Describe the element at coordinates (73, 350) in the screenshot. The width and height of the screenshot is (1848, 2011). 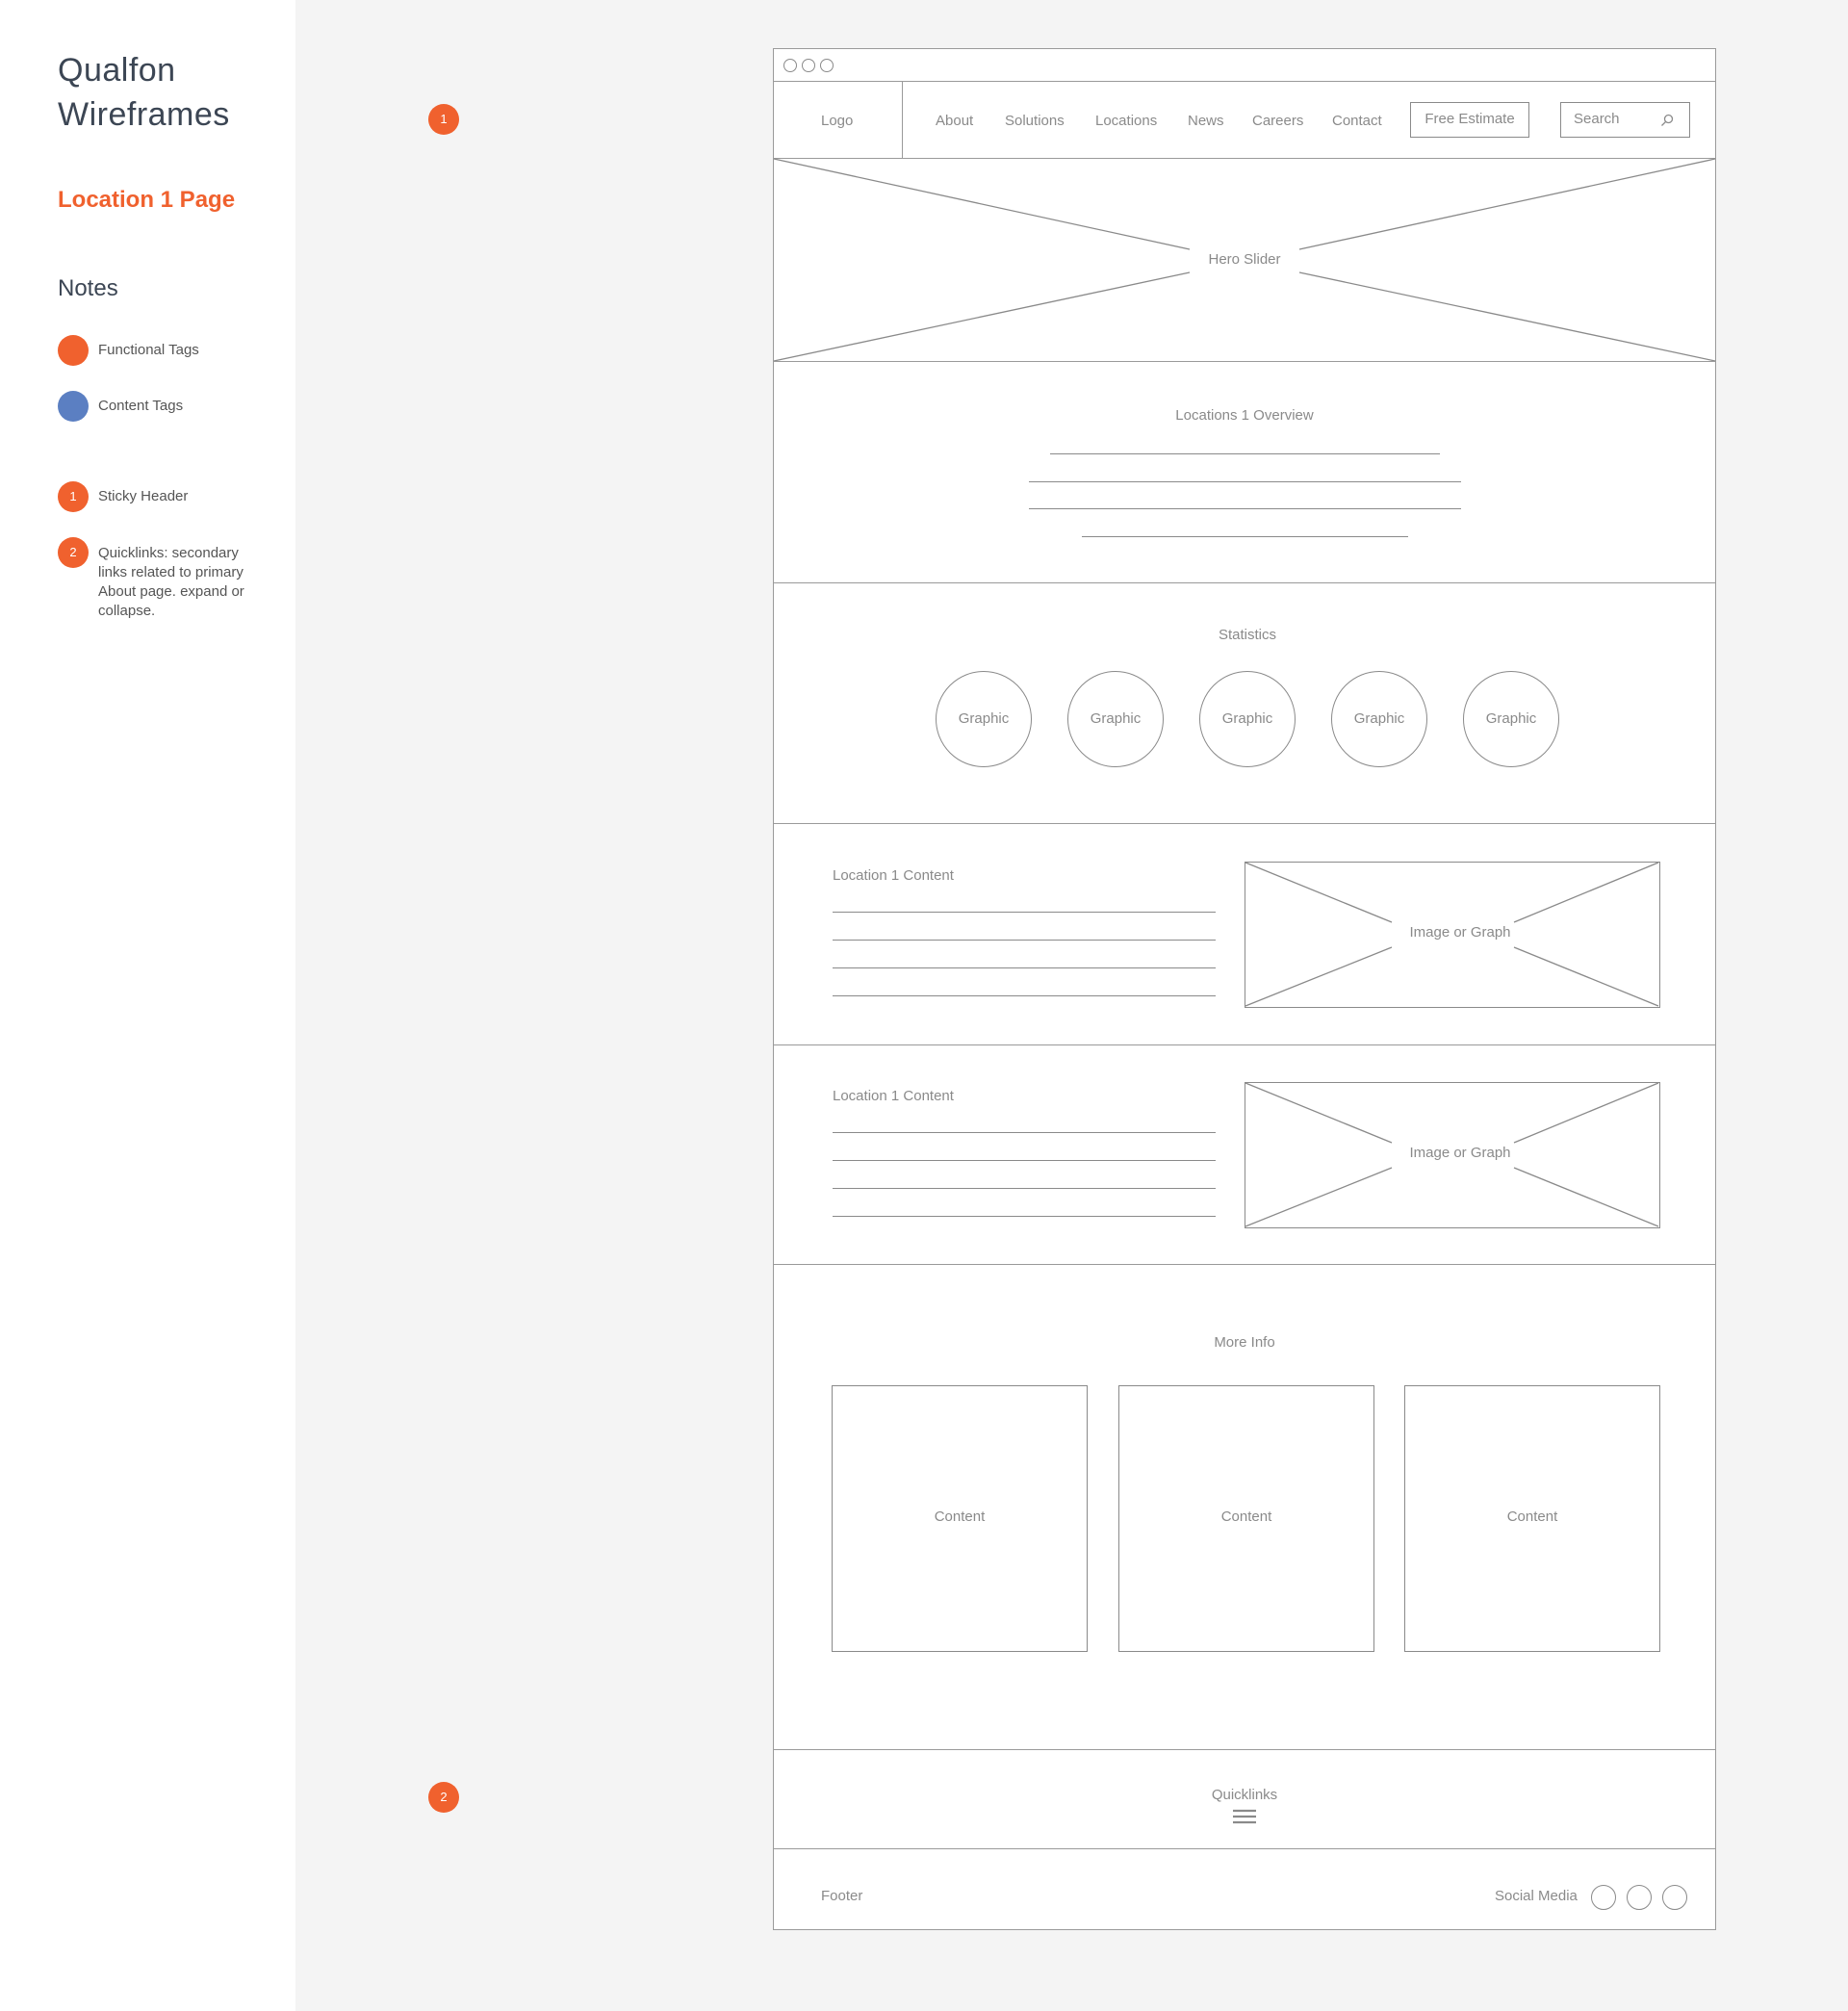
I see `functional-tag-swatch` at that location.